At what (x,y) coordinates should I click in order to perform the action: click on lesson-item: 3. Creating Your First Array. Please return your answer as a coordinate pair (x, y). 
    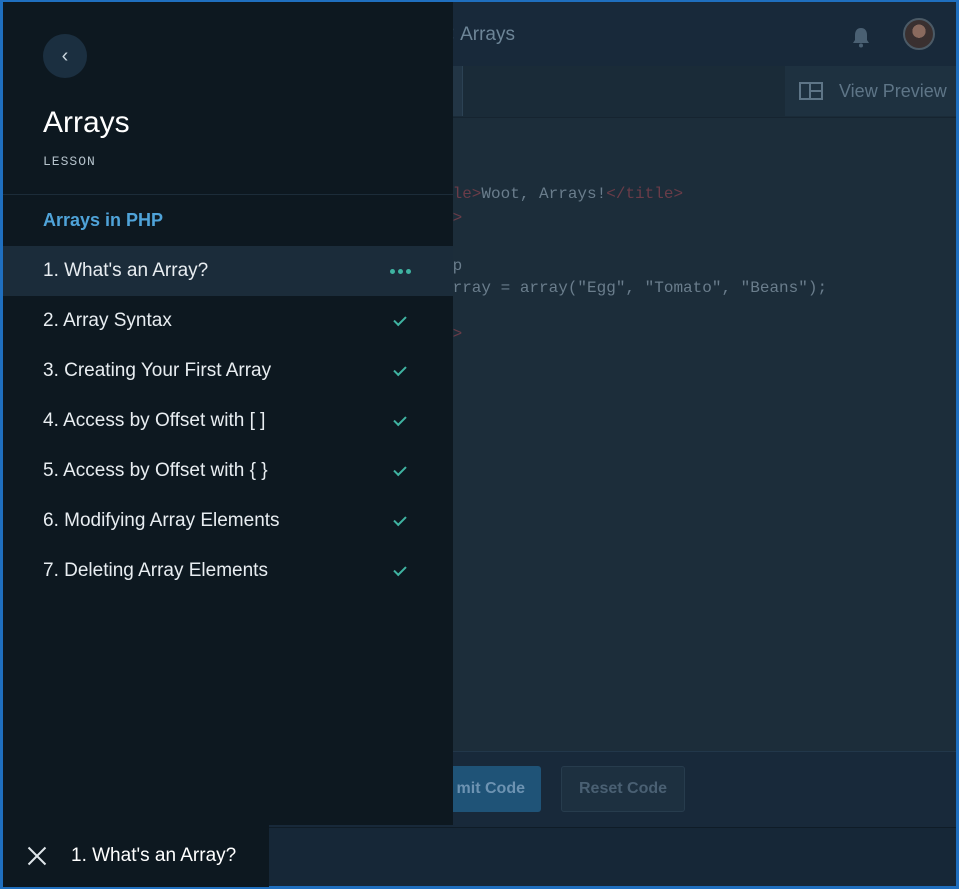
    Looking at the image, I should click on (228, 371).